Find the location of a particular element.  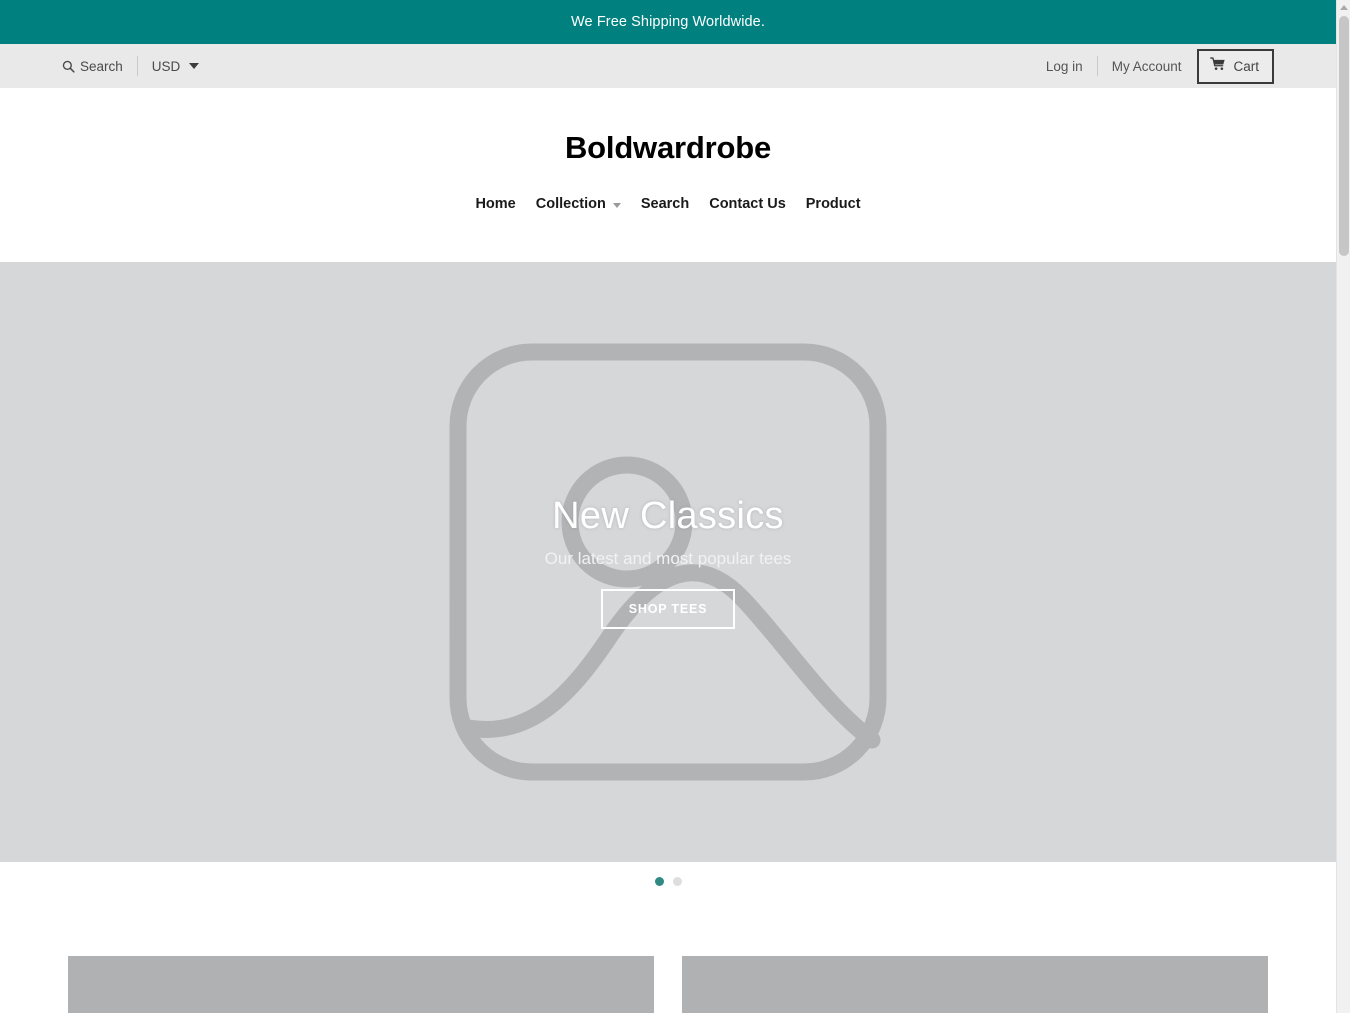

utility-bar-right: Log in My Account Cart is located at coordinates (1160, 66).